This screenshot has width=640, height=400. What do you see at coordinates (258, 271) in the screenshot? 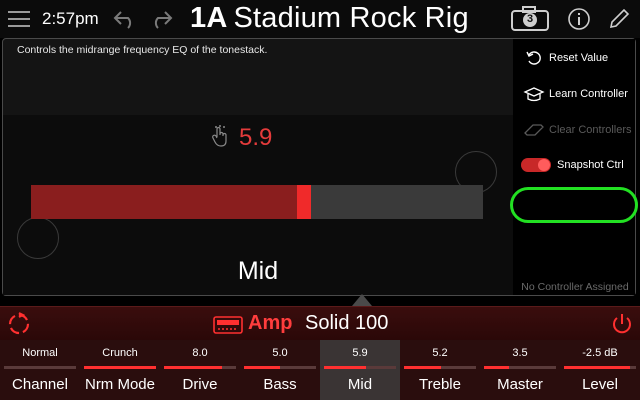
I see `parameter-name: Mid` at bounding box center [258, 271].